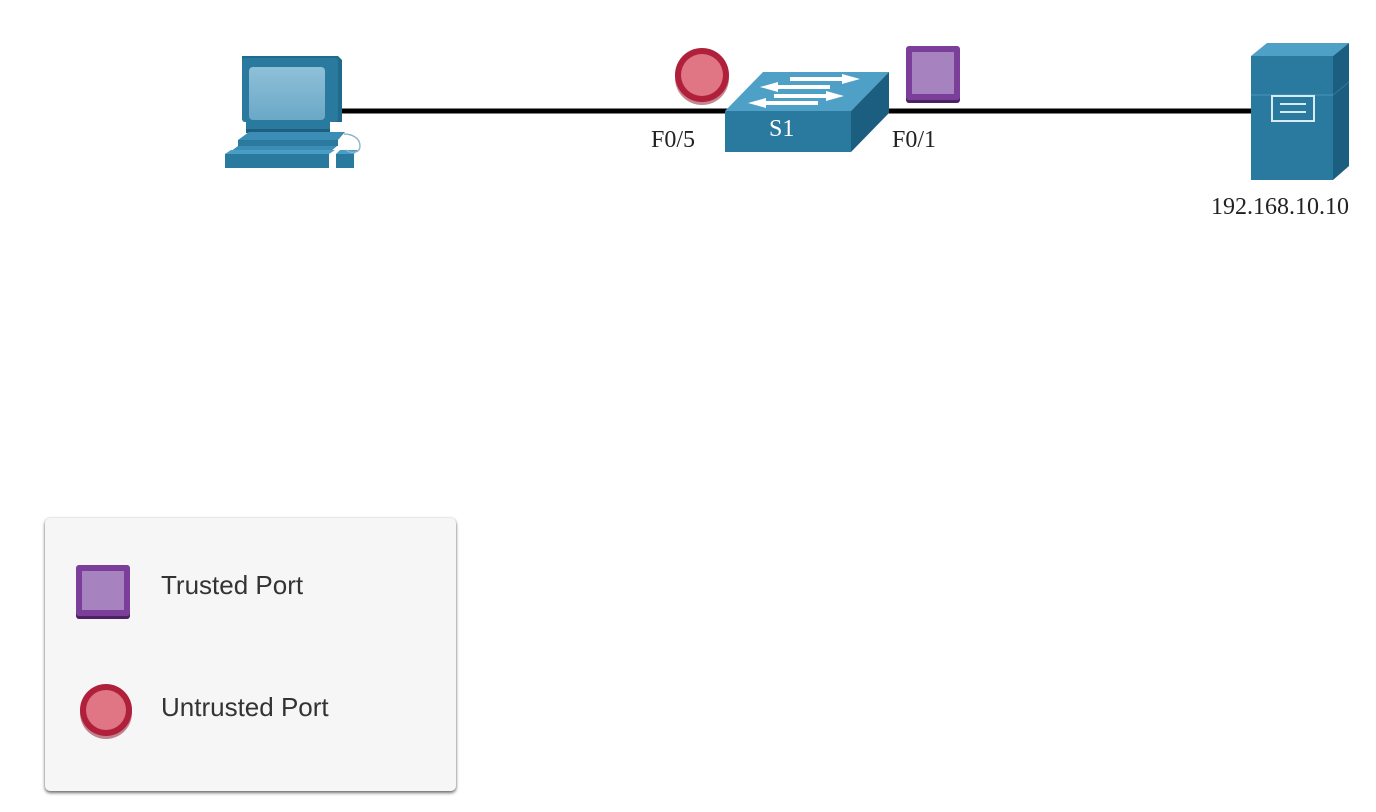 This screenshot has width=1376, height=812. What do you see at coordinates (106, 711) in the screenshot?
I see `untrusted-port-symbol` at bounding box center [106, 711].